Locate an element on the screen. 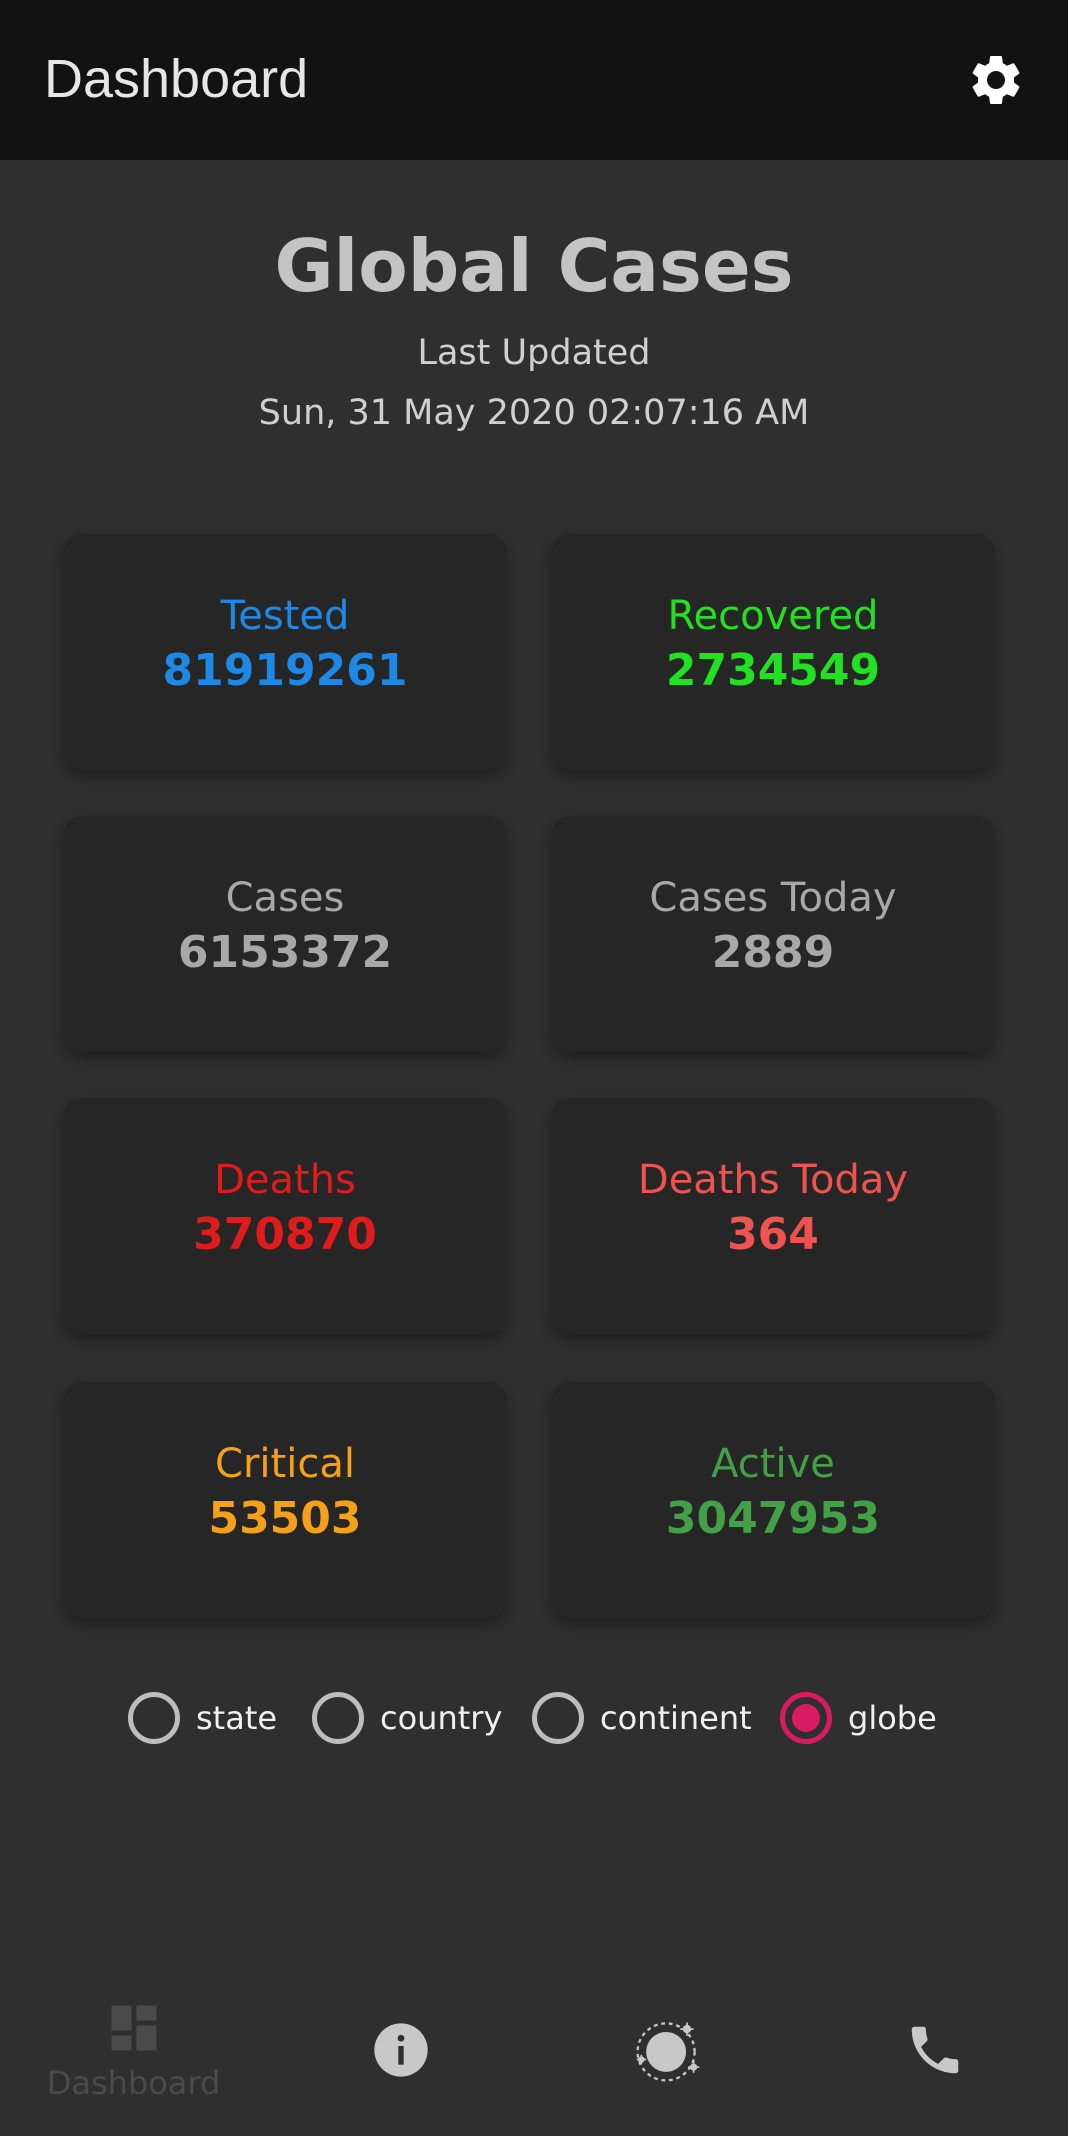 This screenshot has width=1068, height=2136. stat-card-cases-today: Cases Today 2889 is located at coordinates (773, 934).